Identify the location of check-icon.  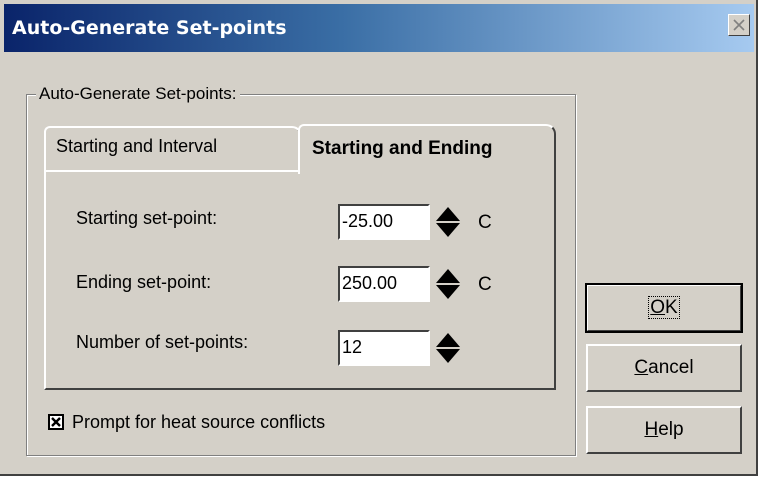
(56, 422).